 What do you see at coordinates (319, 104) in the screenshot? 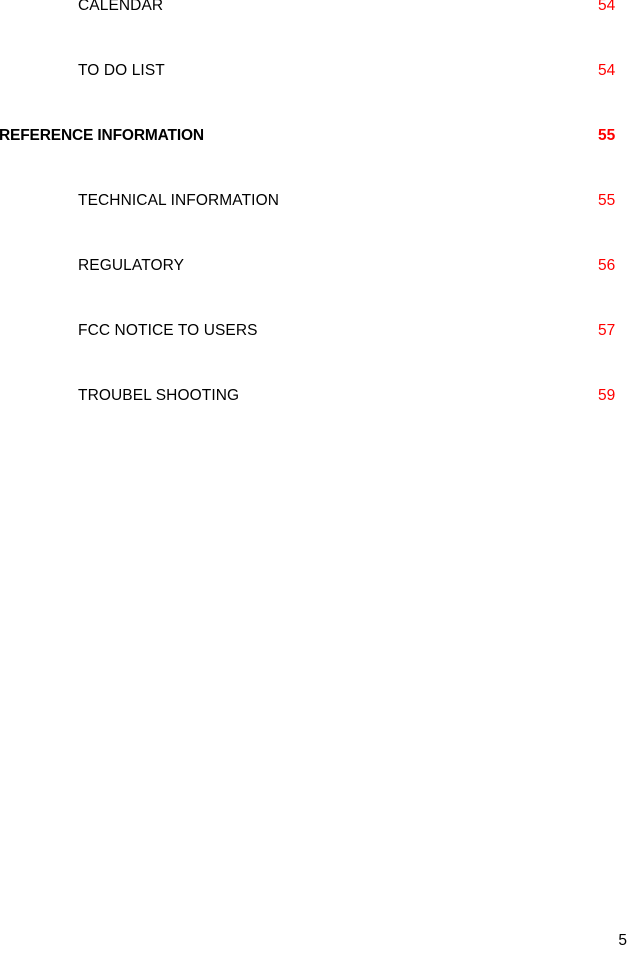
I see `toc-section-heading: REFERENCE INFORMATION 55` at bounding box center [319, 104].